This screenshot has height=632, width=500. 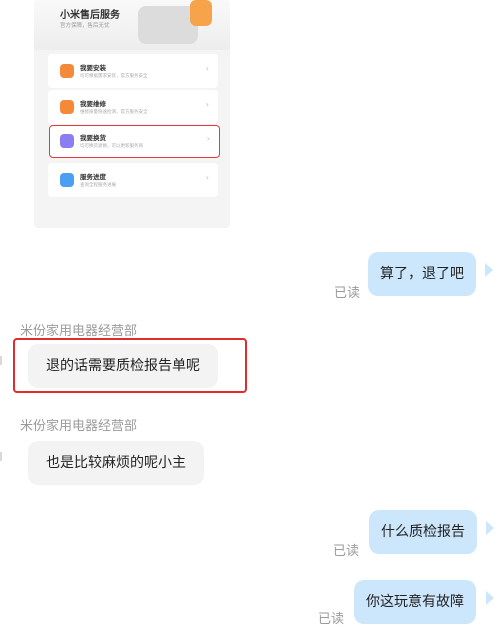 I want to click on service-item-desc: 均可根据需求安装，官方服务安全, so click(x=114, y=76).